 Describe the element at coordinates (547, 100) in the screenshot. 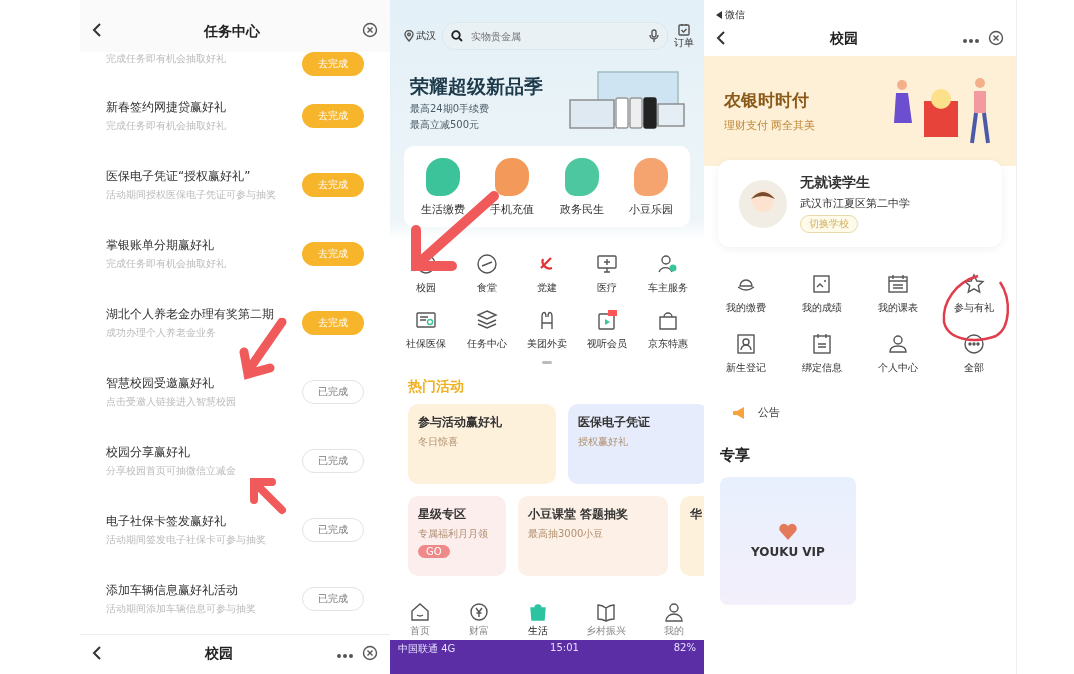

I see `promo-banner: 荣耀超级新品季 最高24期0手续费 最高立减500元` at that location.